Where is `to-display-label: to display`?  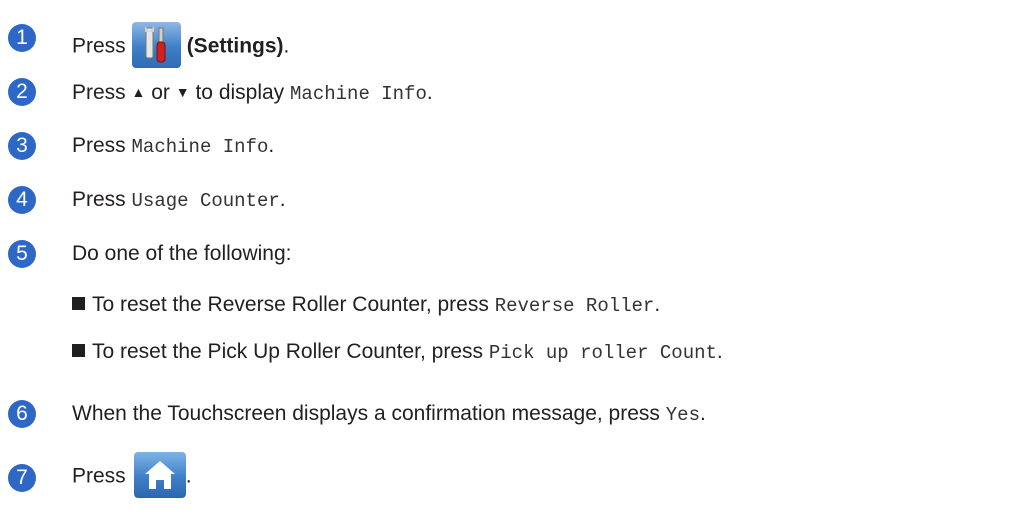 to-display-label: to display is located at coordinates (240, 92).